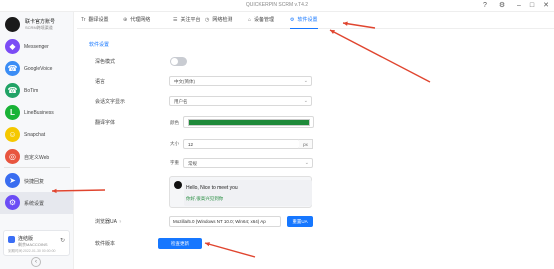 The width and height of the screenshot is (554, 269). I want to click on gear-icon: ⚙, so click(502, 6).